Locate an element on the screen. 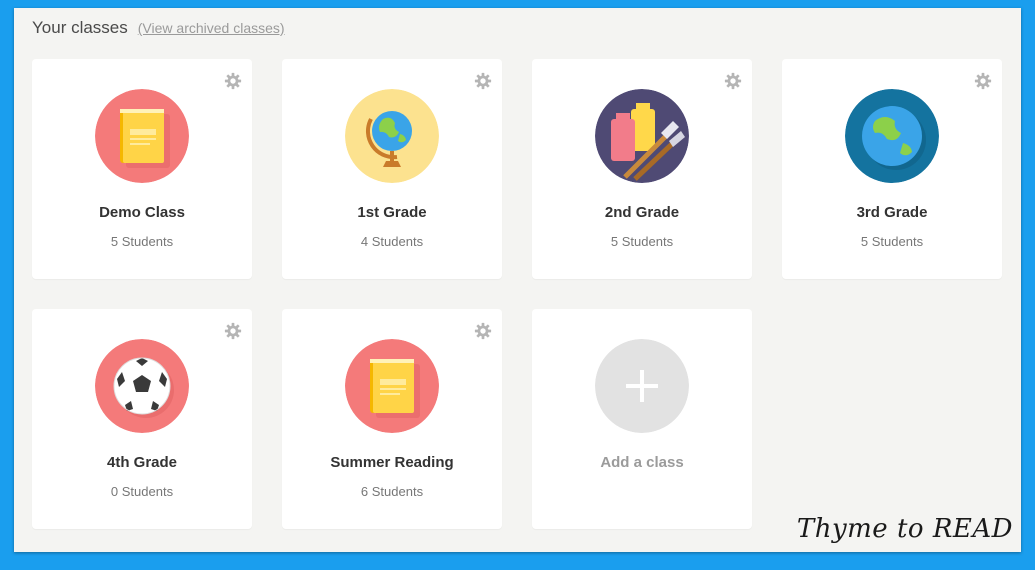 The image size is (1035, 570). add-class-card: Add a class is located at coordinates (642, 419).